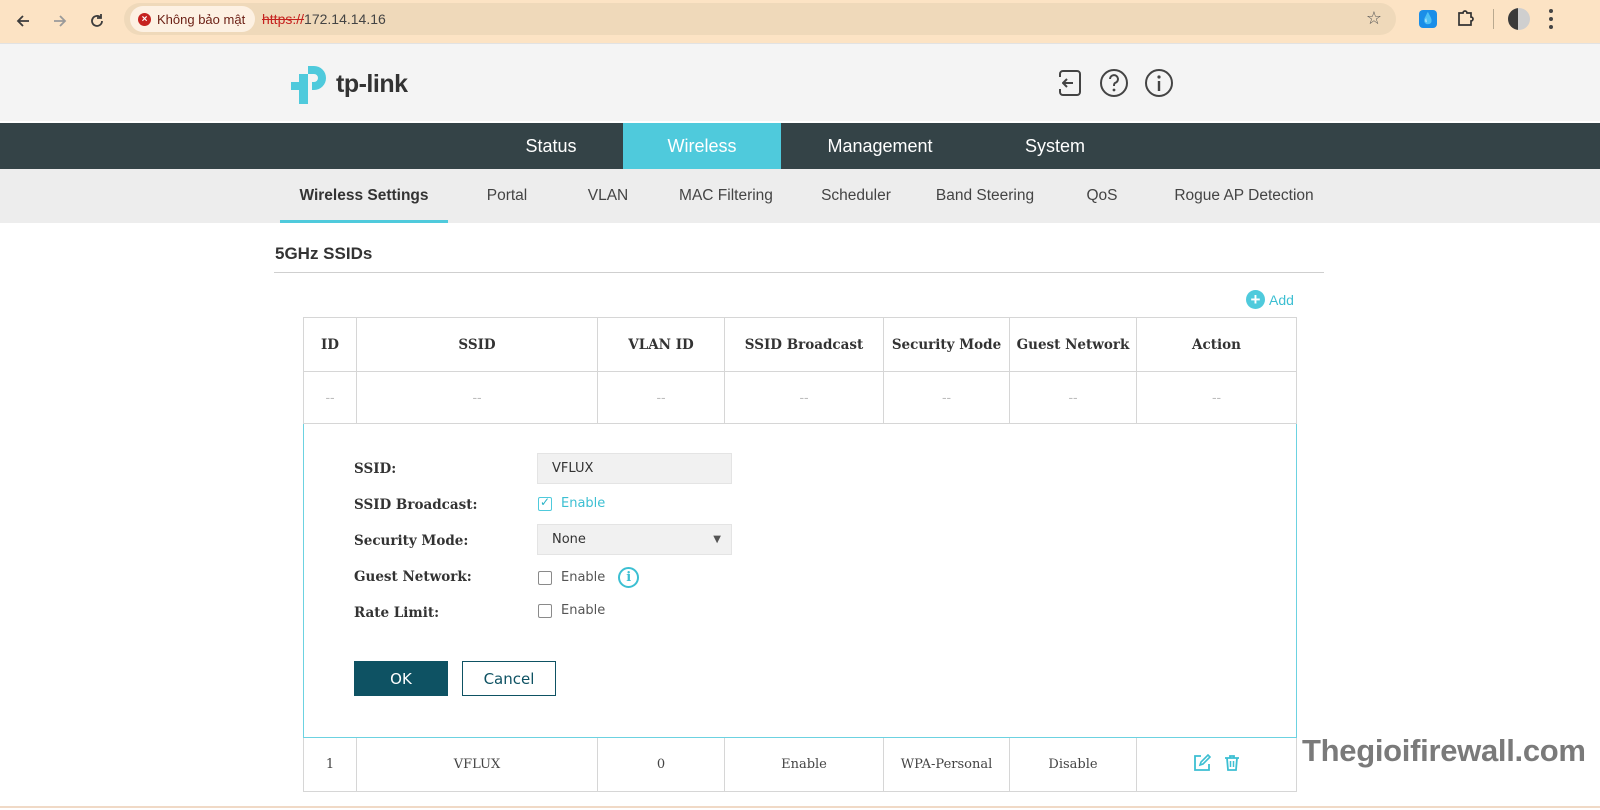  Describe the element at coordinates (401, 678) in the screenshot. I see `ok-button: OK` at that location.